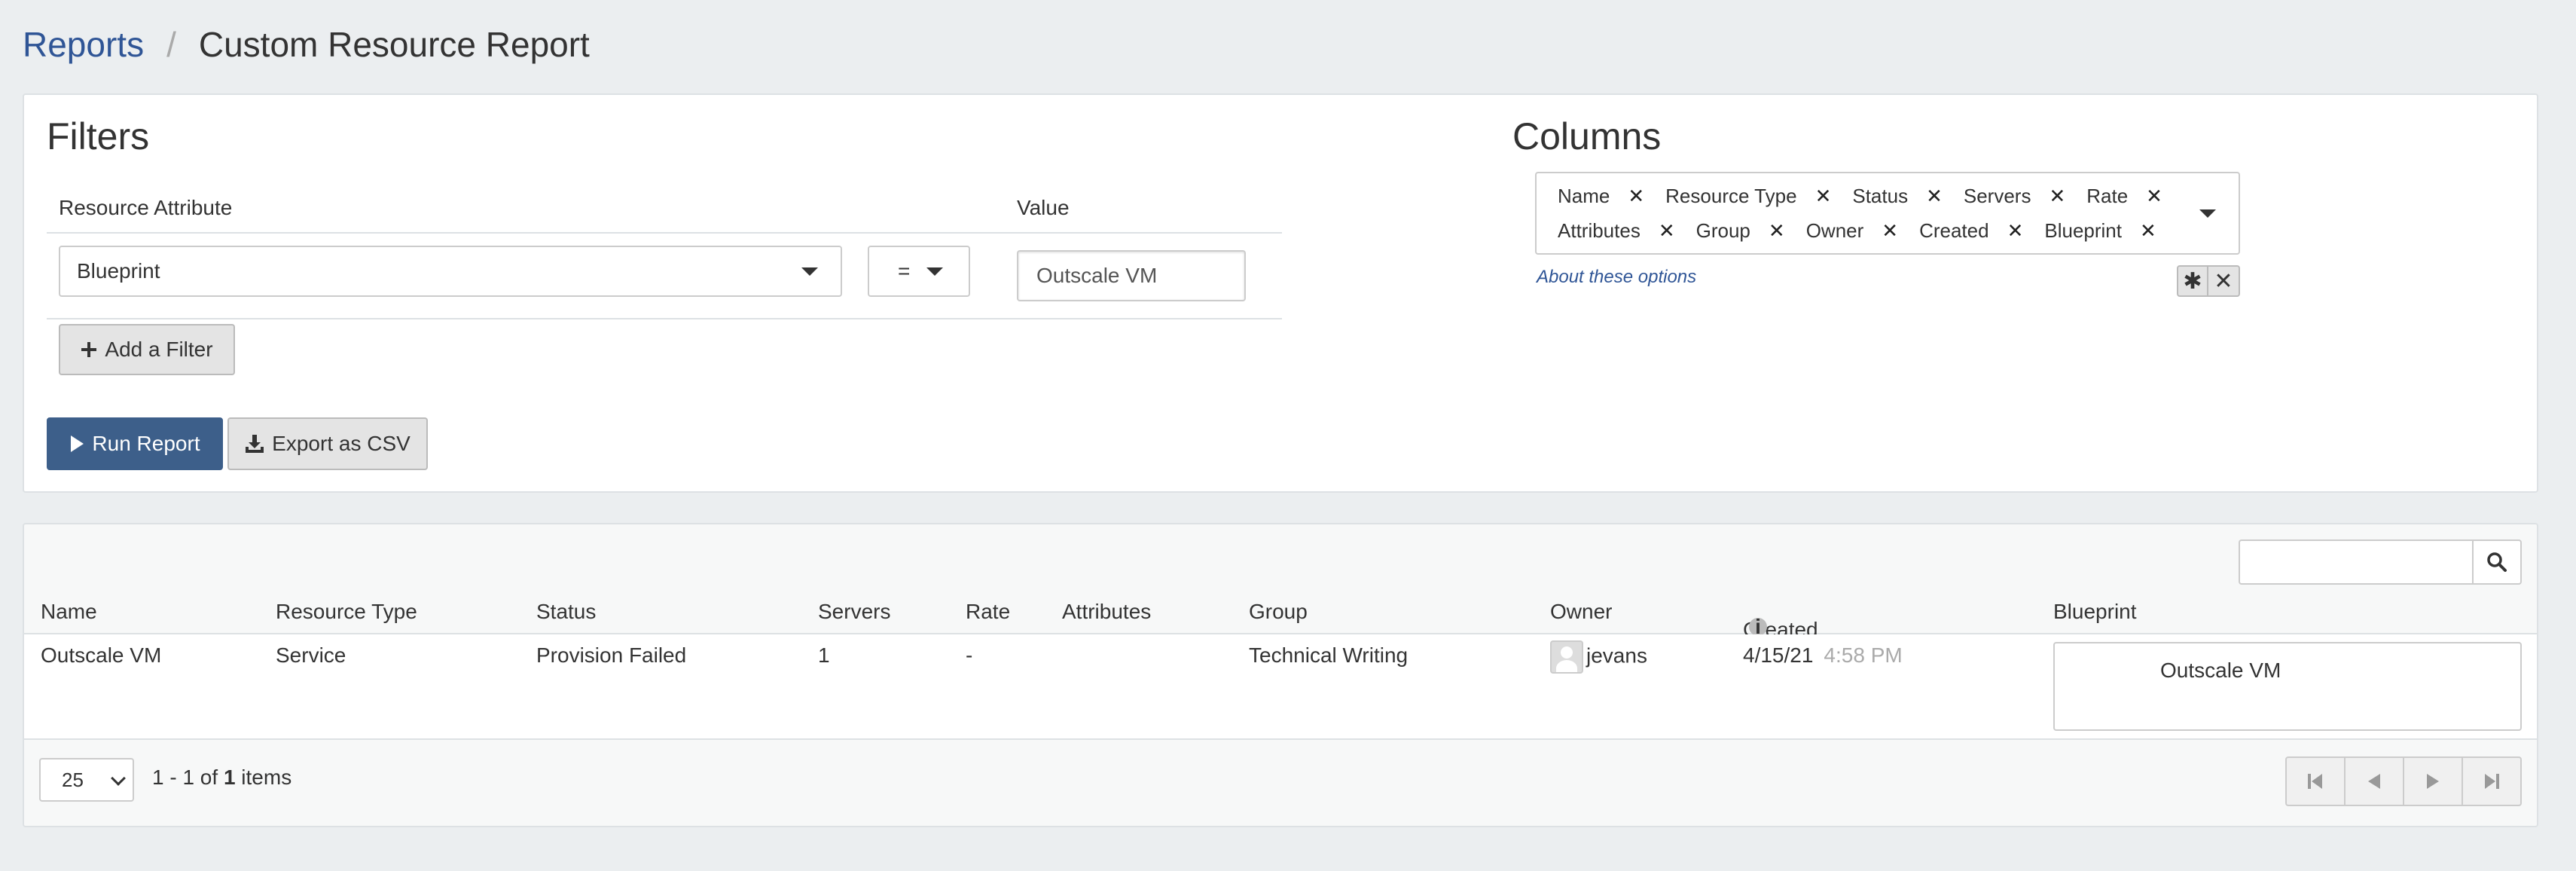 Image resolution: width=2576 pixels, height=871 pixels. I want to click on group-link: Technical Writing, so click(1328, 655).